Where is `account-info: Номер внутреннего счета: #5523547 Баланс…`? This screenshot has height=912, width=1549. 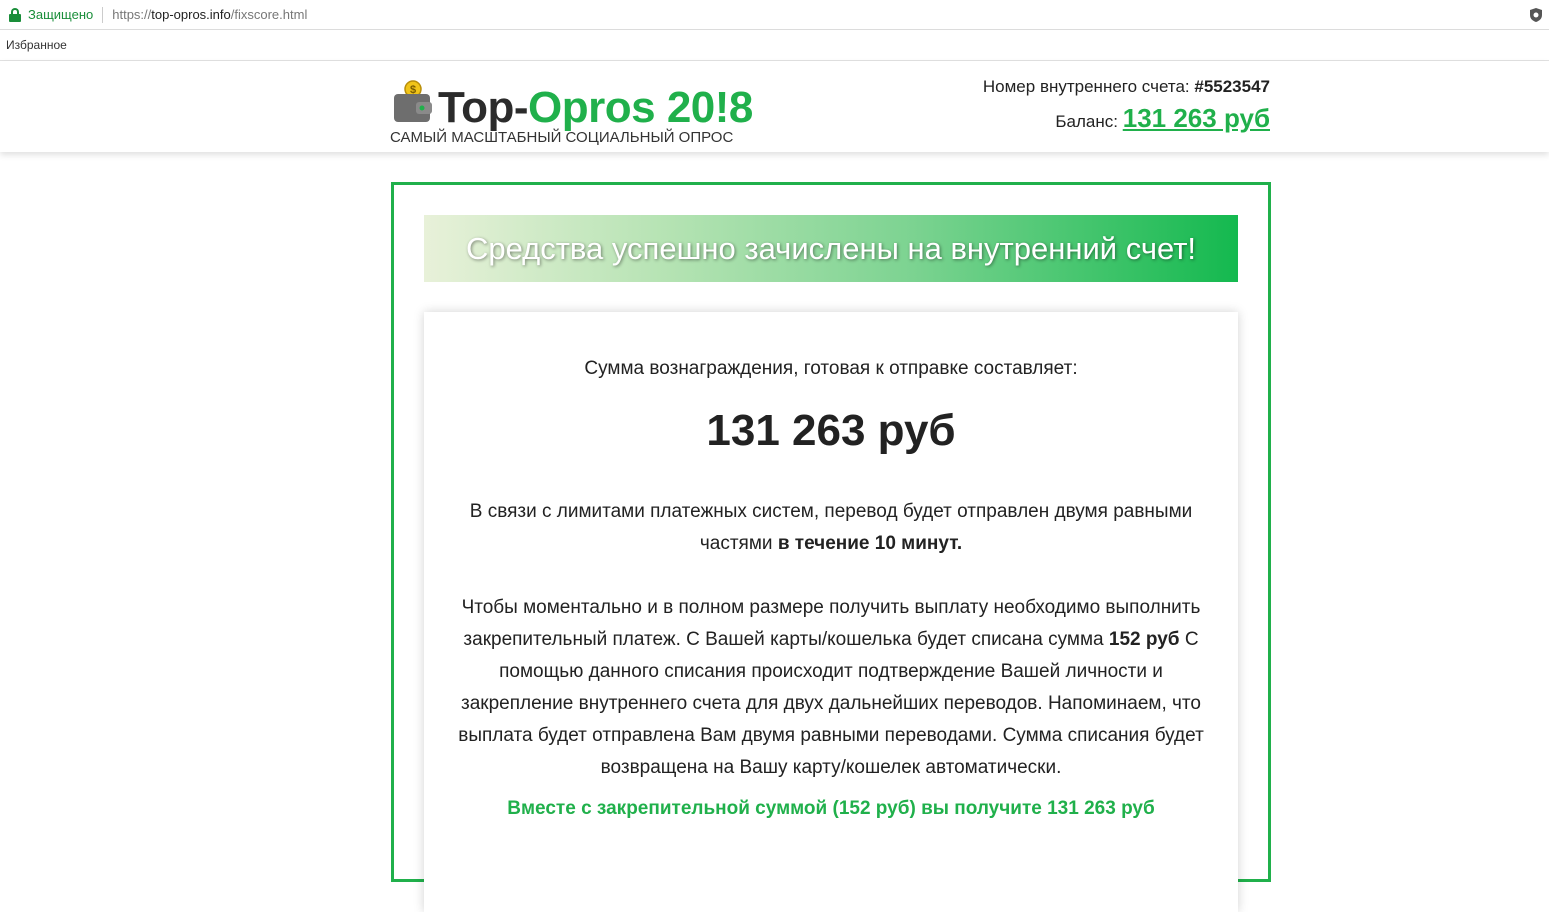 account-info: Номер внутреннего счета: #5523547 Баланс… is located at coordinates (1126, 105).